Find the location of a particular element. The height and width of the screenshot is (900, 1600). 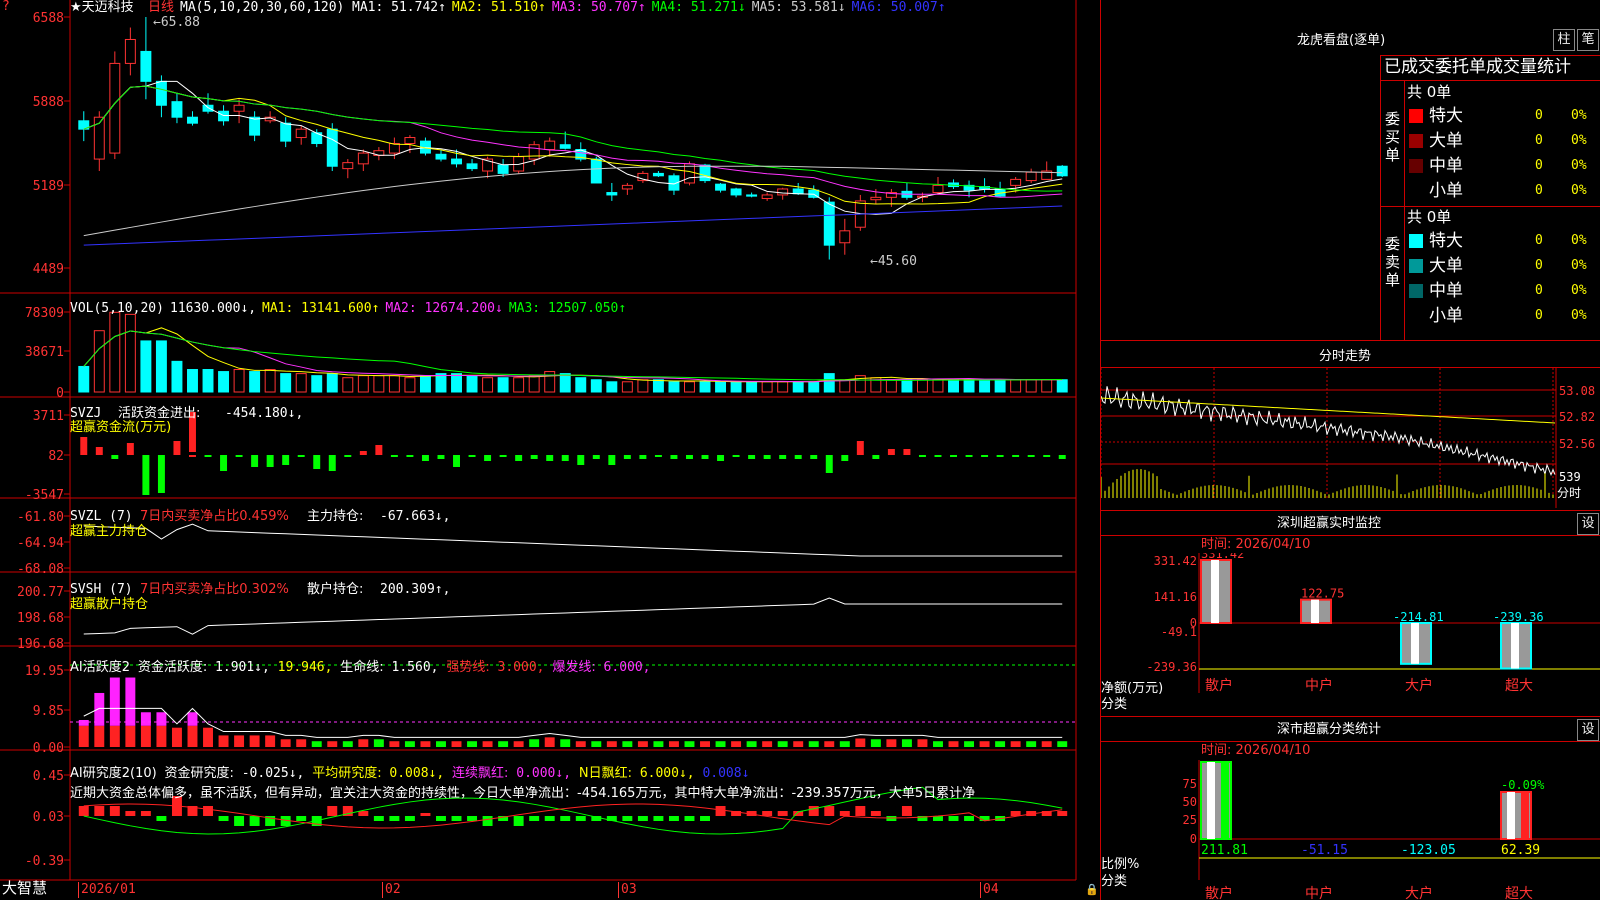

sz-cls-tick-3: 0 is located at coordinates (1193, 839).